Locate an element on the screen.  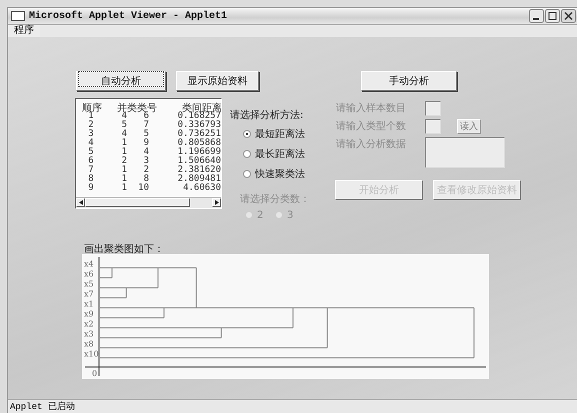
table-cell-text: 4.60630 is located at coordinates (201, 188).